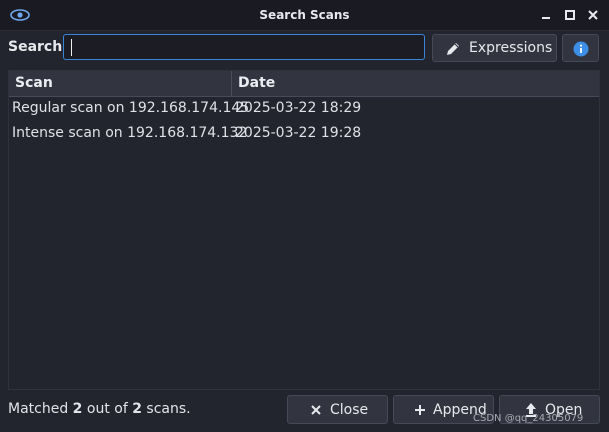 The height and width of the screenshot is (432, 609). Describe the element at coordinates (570, 15) in the screenshot. I see `maximize-icon` at that location.